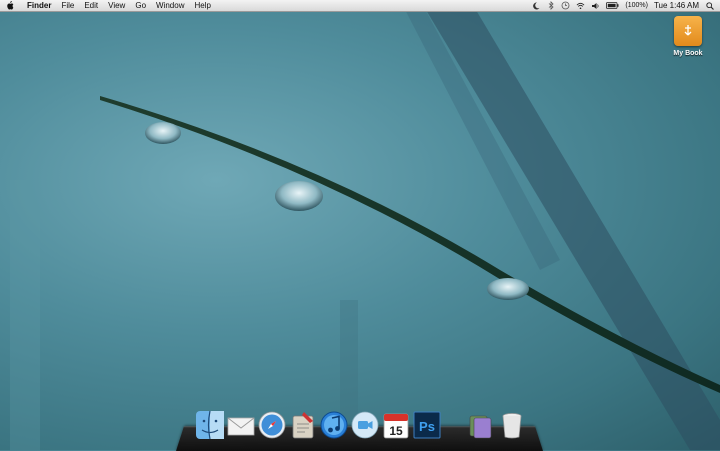  What do you see at coordinates (595, 5) in the screenshot?
I see `volume-icon` at bounding box center [595, 5].